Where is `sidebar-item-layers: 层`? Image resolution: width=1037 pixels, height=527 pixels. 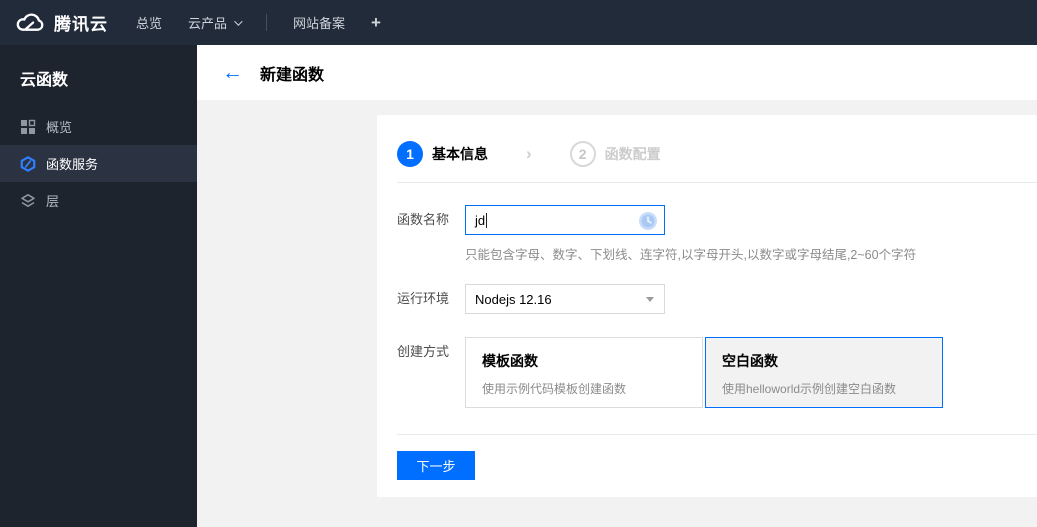 sidebar-item-layers: 层 is located at coordinates (98, 200).